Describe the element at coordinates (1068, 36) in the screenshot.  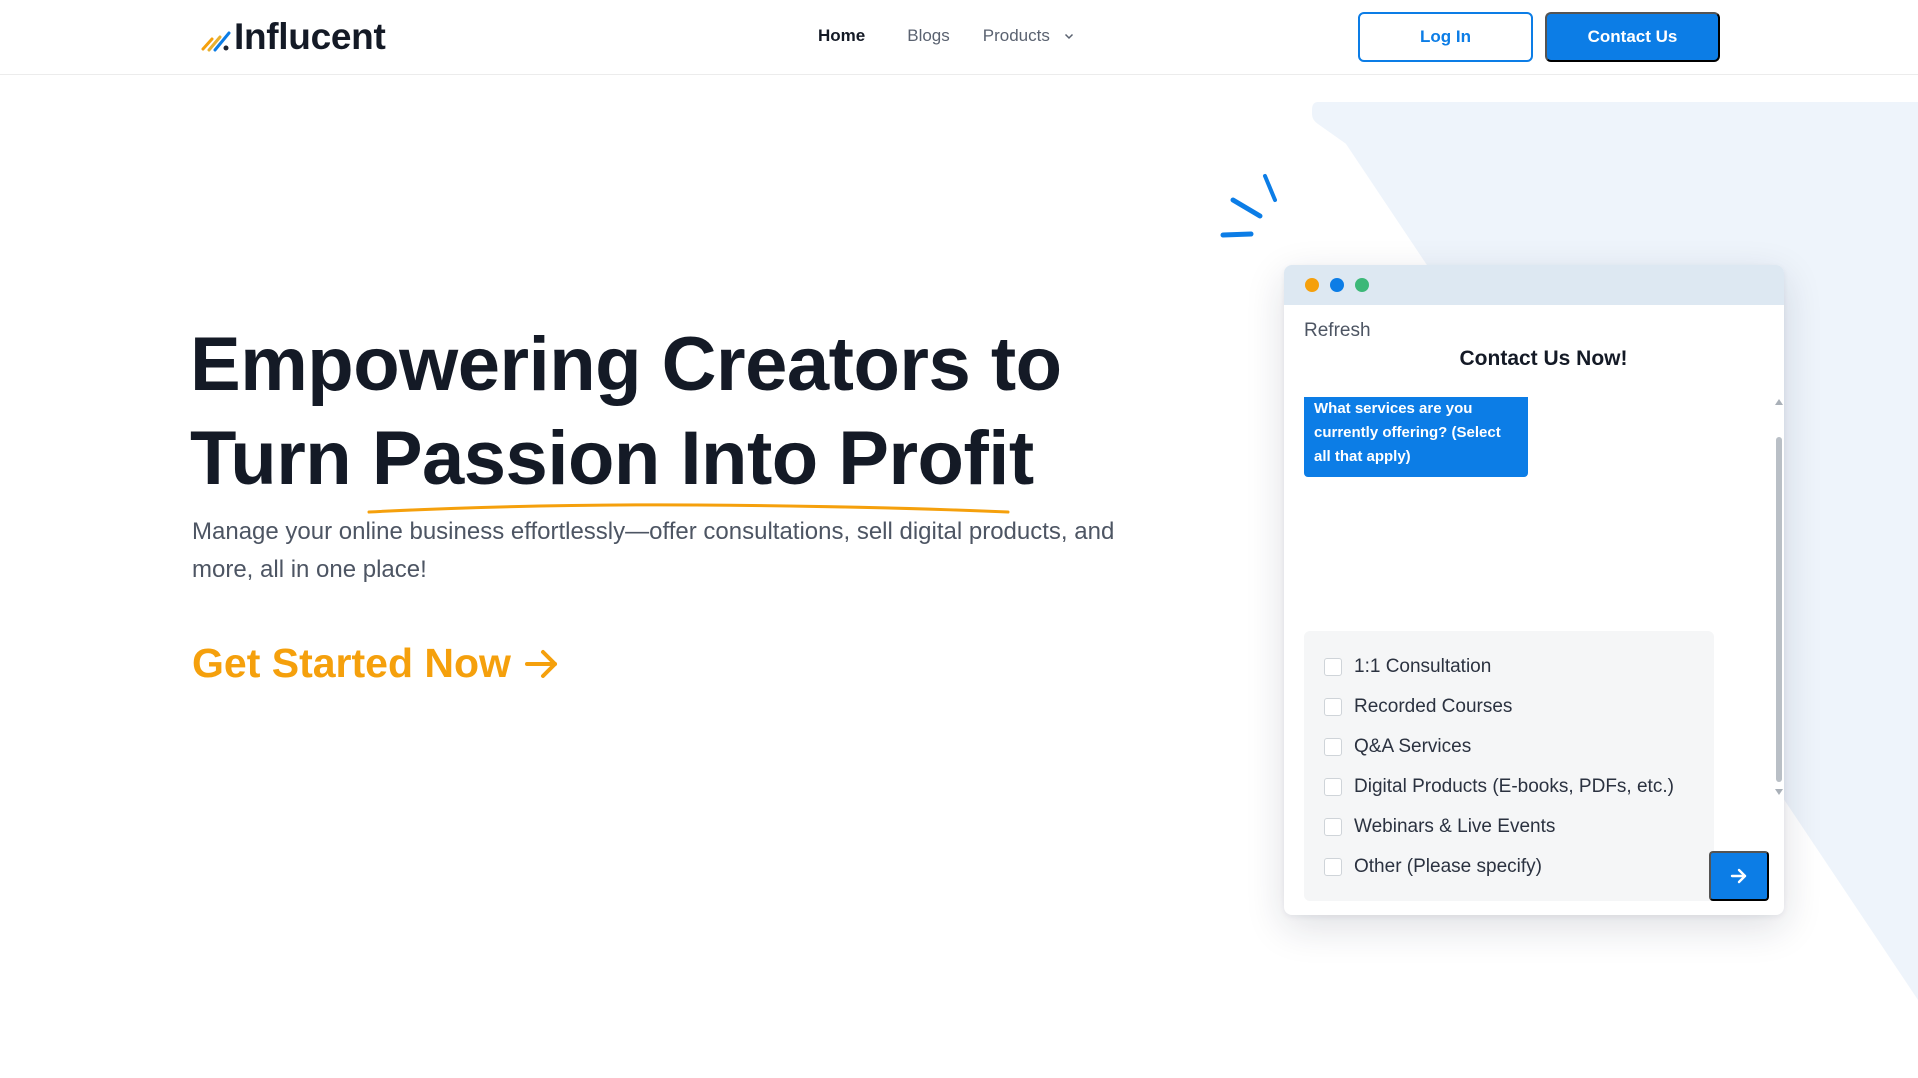
I see `chevron-down-icon` at that location.